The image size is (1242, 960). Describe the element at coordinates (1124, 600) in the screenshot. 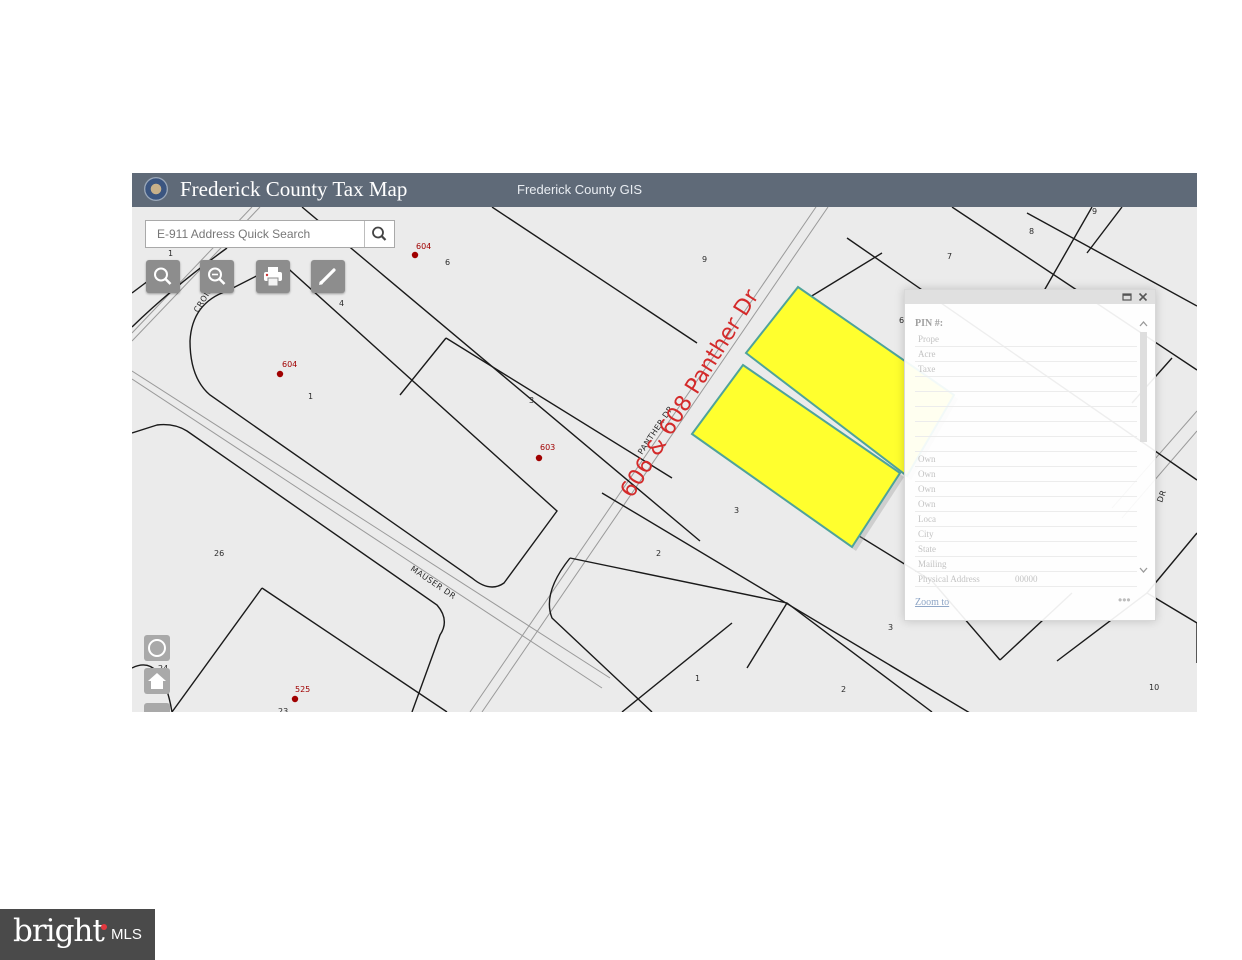

I see `more-options-button: •••` at that location.